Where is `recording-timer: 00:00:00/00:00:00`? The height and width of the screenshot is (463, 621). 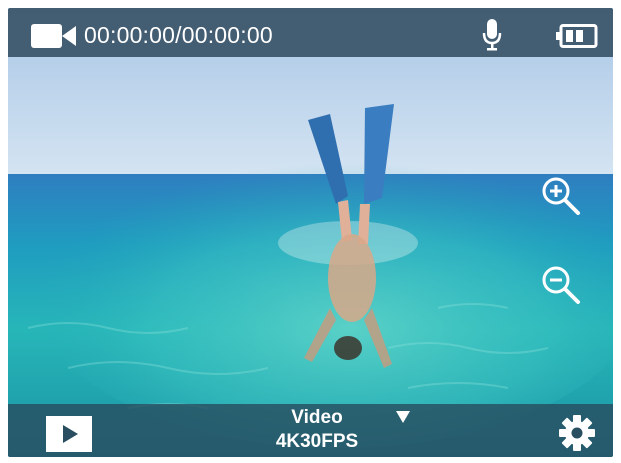 recording-timer: 00:00:00/00:00:00 is located at coordinates (178, 35).